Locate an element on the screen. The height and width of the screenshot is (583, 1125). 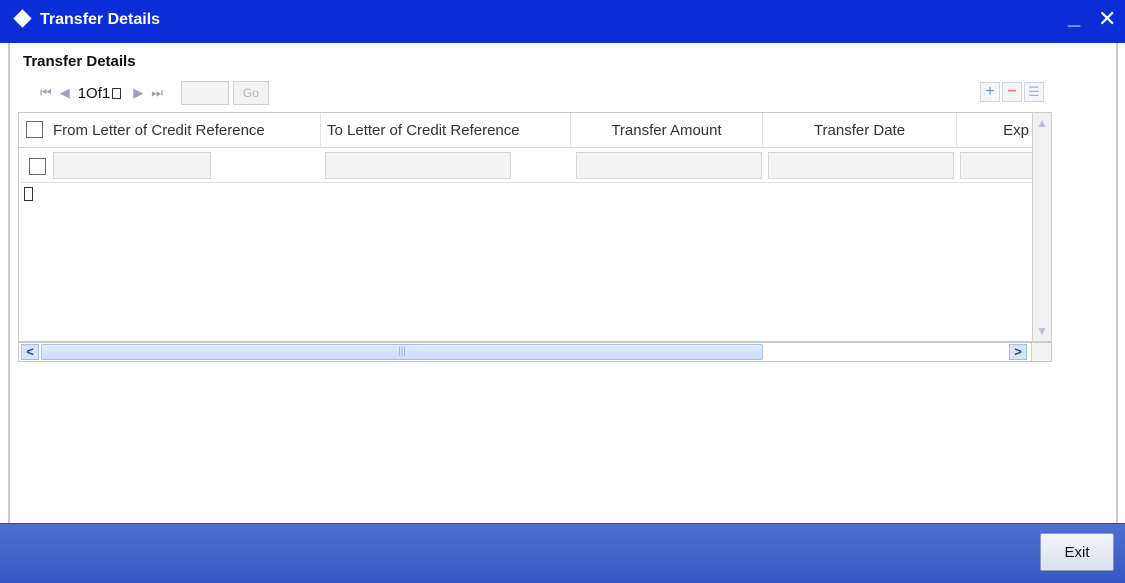
from-reference-field is located at coordinates (132, 165).